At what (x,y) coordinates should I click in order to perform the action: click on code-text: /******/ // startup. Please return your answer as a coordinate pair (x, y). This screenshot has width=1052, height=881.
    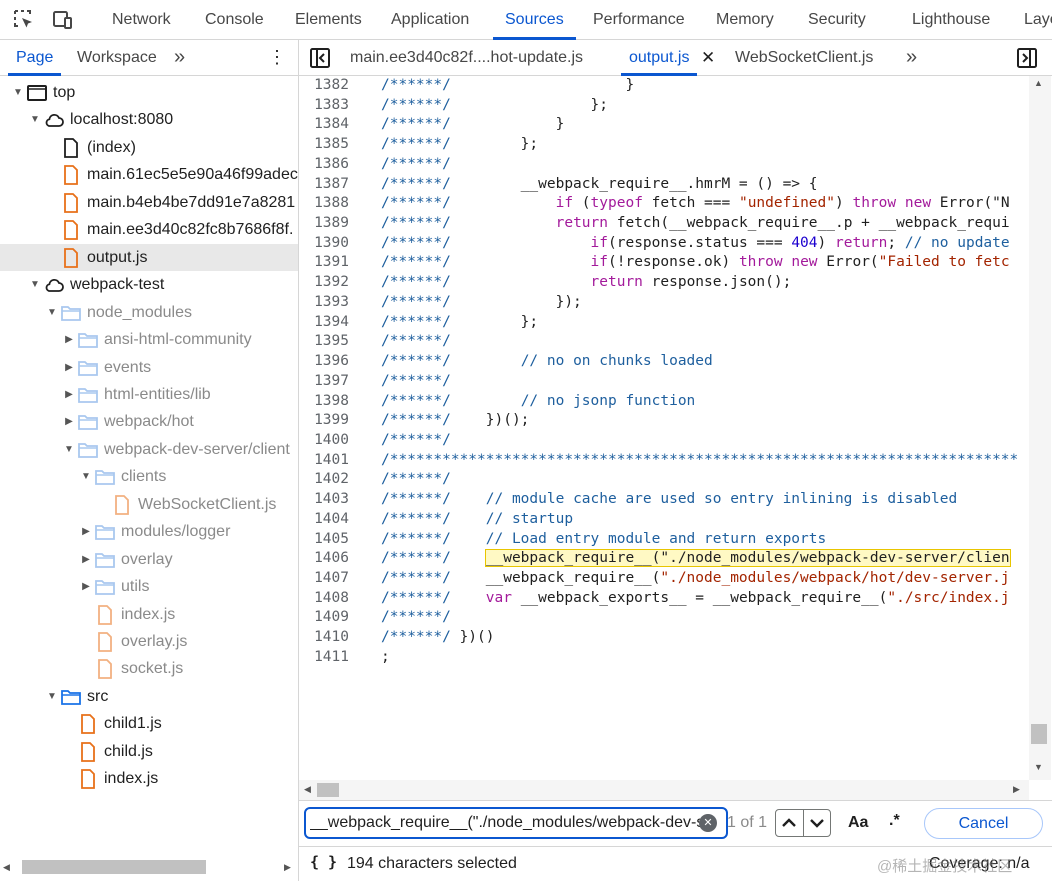
    Looking at the image, I should click on (477, 520).